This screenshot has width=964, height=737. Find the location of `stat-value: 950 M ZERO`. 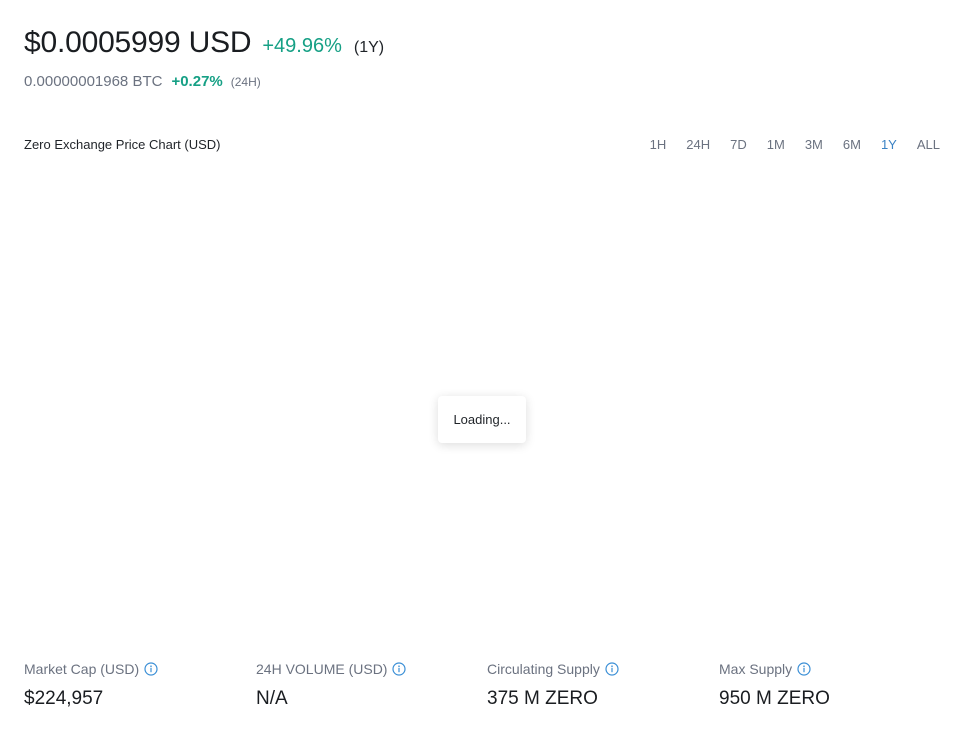

stat-value: 950 M ZERO is located at coordinates (774, 698).